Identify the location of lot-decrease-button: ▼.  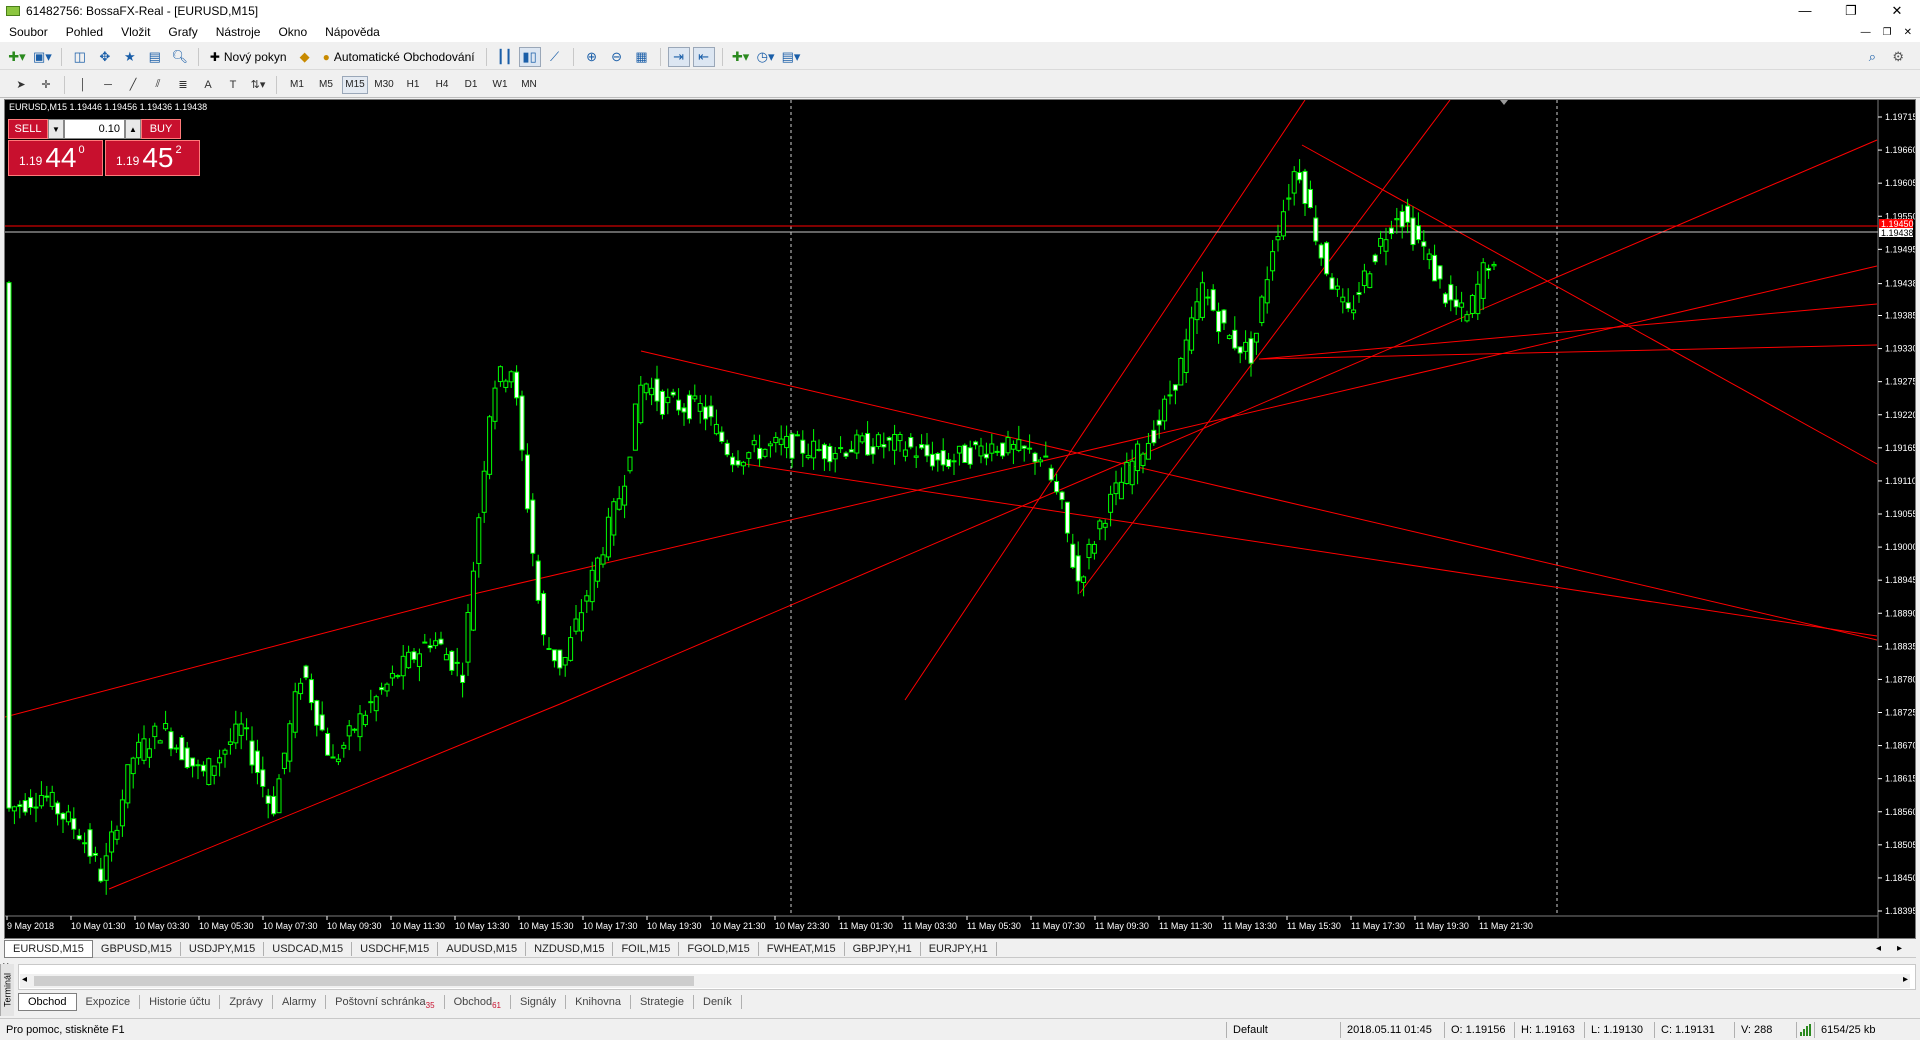
(56, 129).